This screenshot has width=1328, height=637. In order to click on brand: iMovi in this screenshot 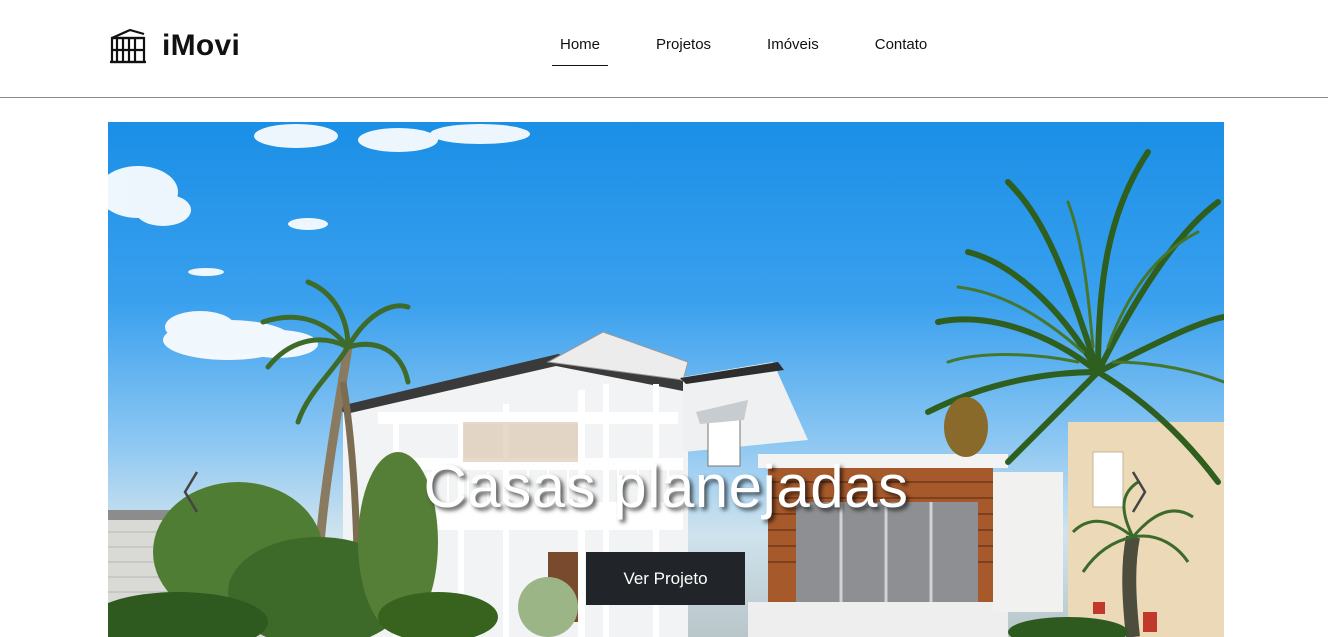, I will do `click(174, 46)`.